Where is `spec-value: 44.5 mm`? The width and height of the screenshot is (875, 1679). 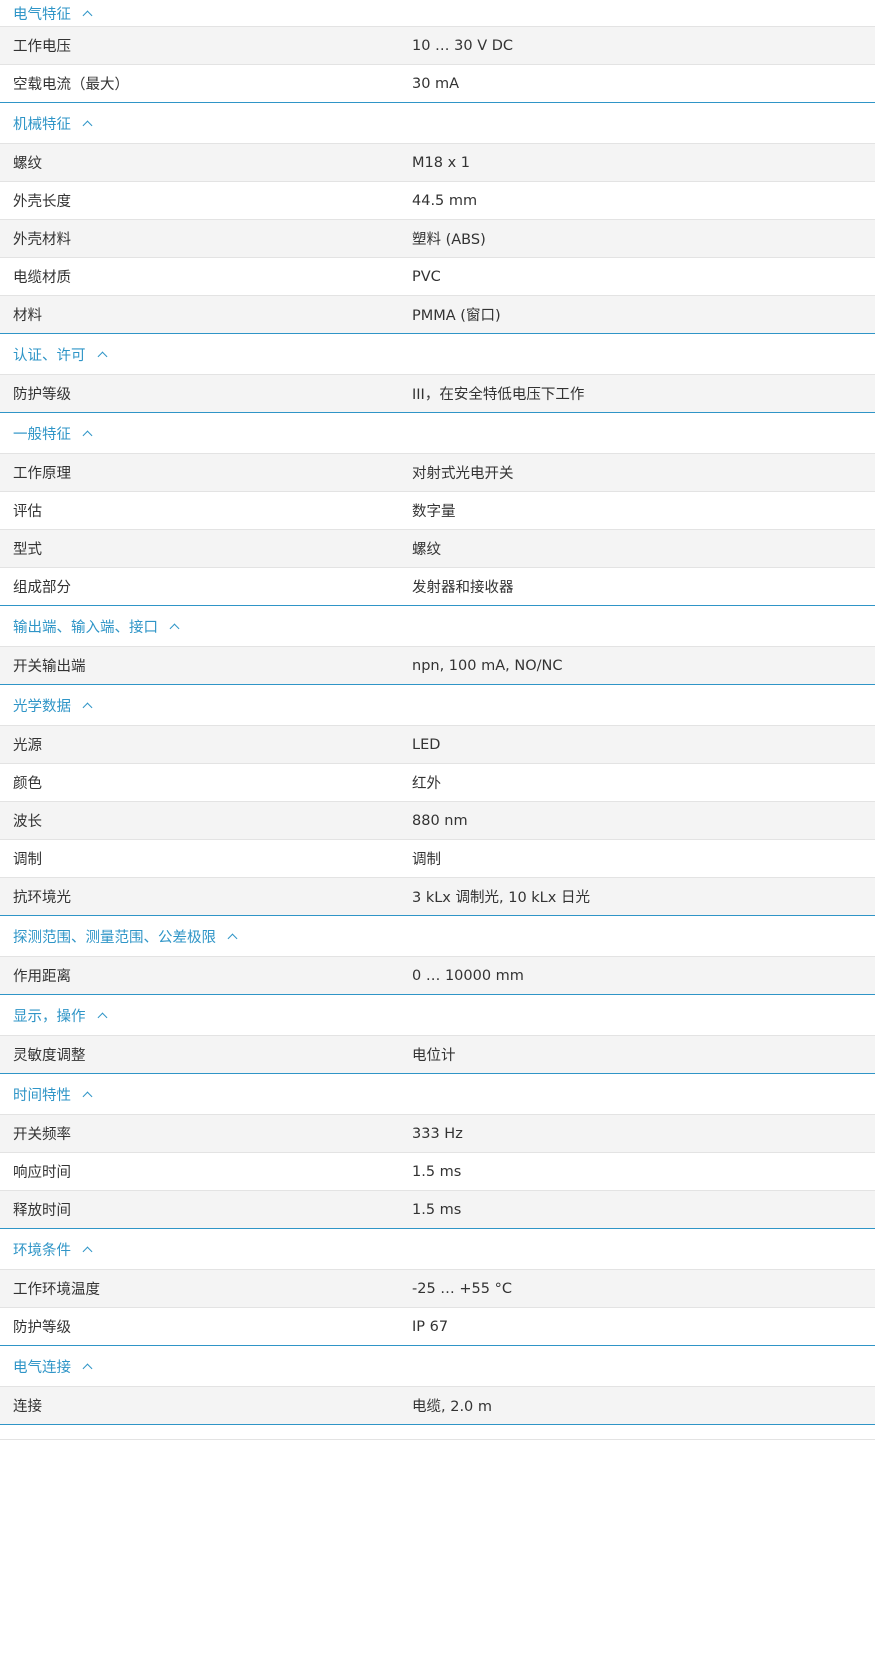
spec-value: 44.5 mm is located at coordinates (445, 200).